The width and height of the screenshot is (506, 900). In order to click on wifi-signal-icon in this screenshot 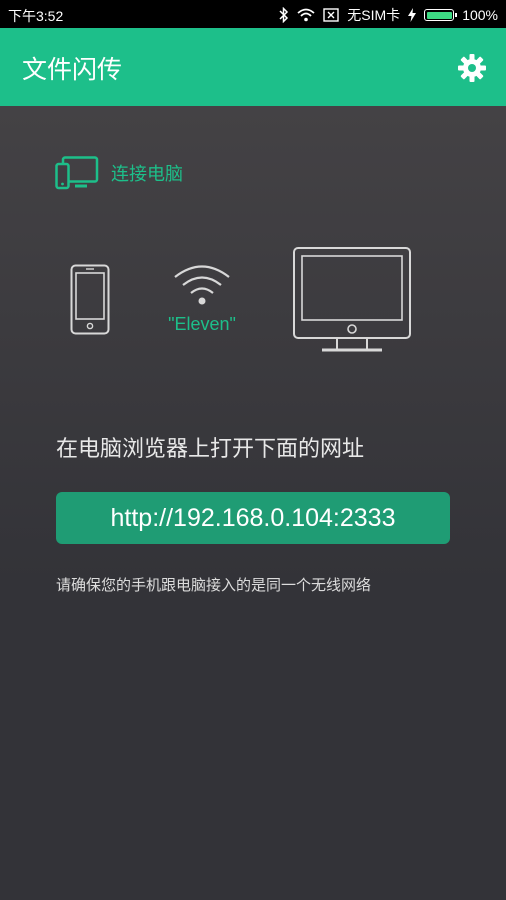, I will do `click(202, 285)`.